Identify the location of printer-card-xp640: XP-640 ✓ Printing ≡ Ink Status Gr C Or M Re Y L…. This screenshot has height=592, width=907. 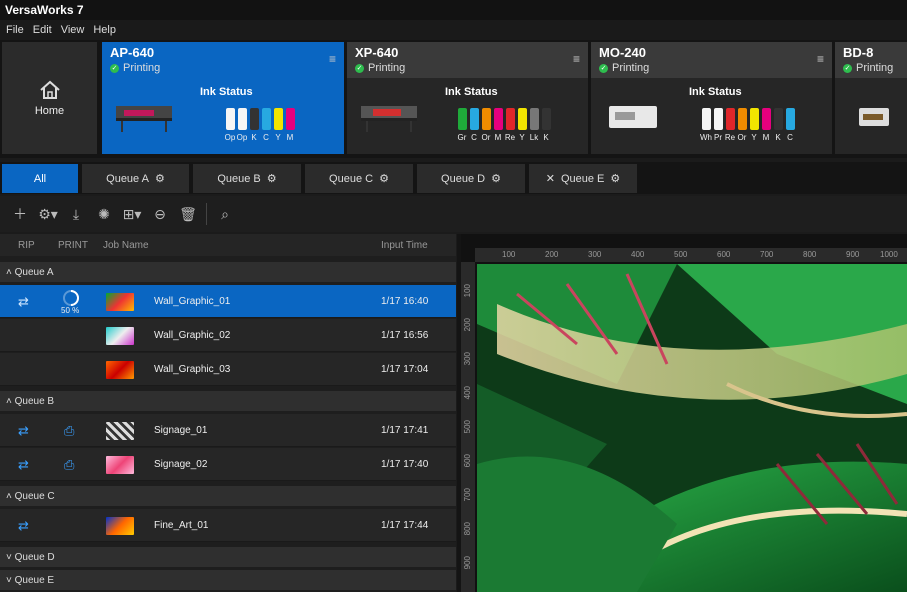
(467, 98).